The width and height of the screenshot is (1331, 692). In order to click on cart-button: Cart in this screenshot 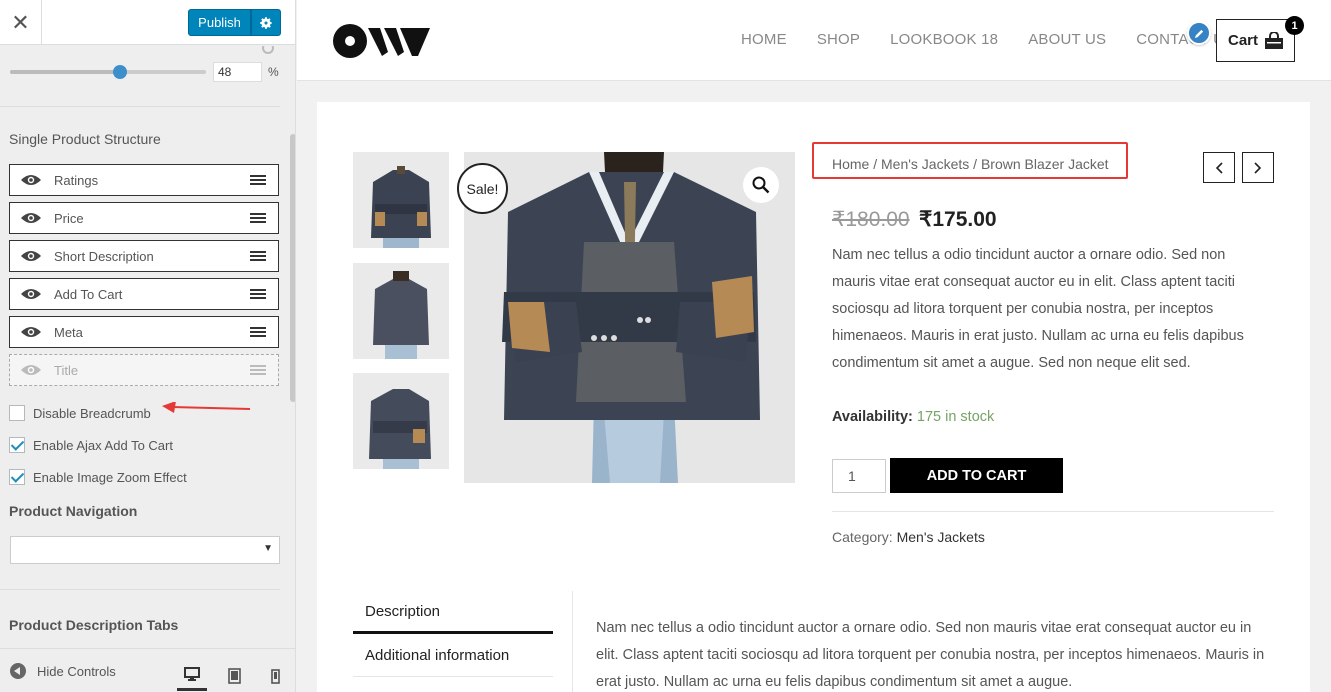, I will do `click(1255, 40)`.